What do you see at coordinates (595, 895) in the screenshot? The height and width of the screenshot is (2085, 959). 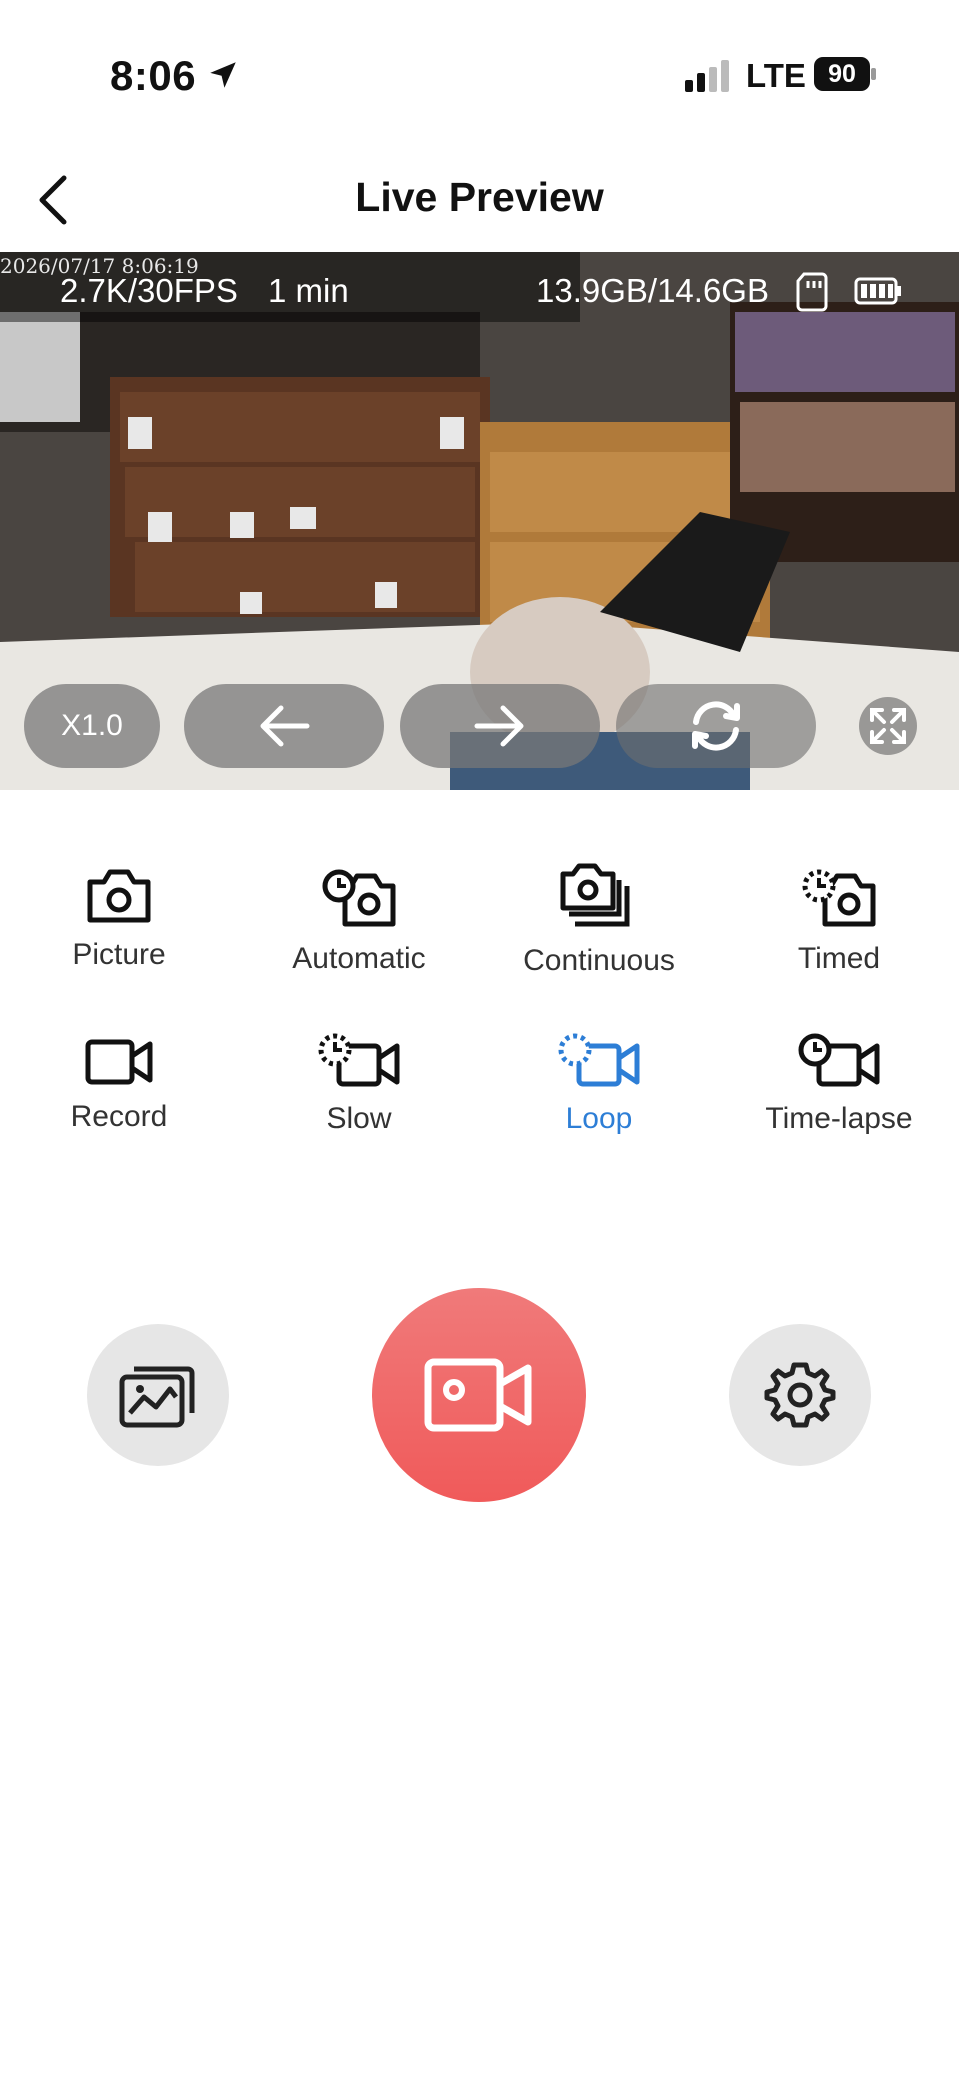 I see `burst-camera-icon` at bounding box center [595, 895].